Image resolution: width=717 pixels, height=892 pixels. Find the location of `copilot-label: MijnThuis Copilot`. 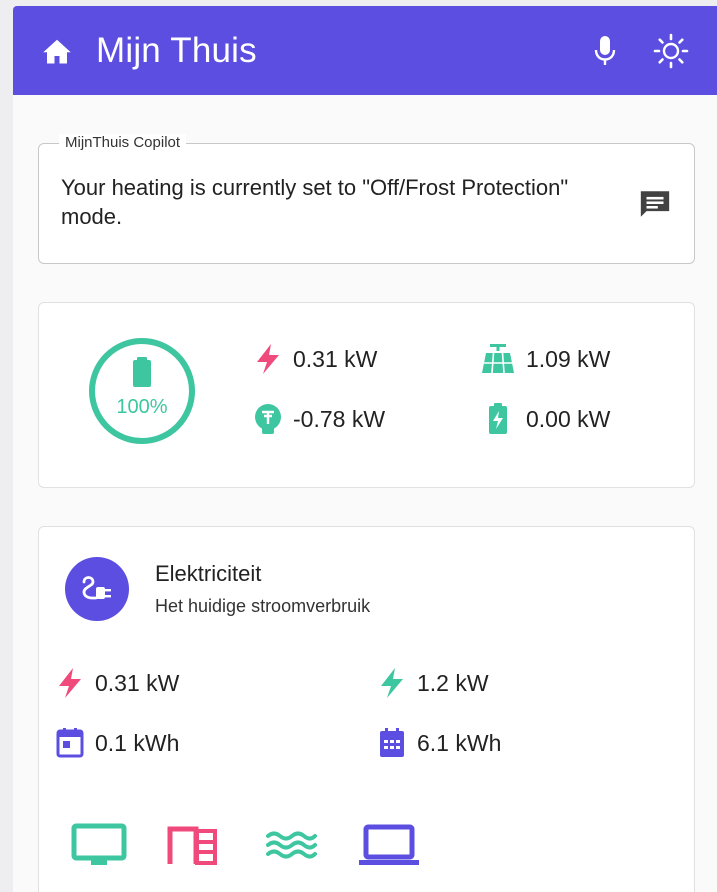

copilot-label: MijnThuis Copilot is located at coordinates (123, 142).